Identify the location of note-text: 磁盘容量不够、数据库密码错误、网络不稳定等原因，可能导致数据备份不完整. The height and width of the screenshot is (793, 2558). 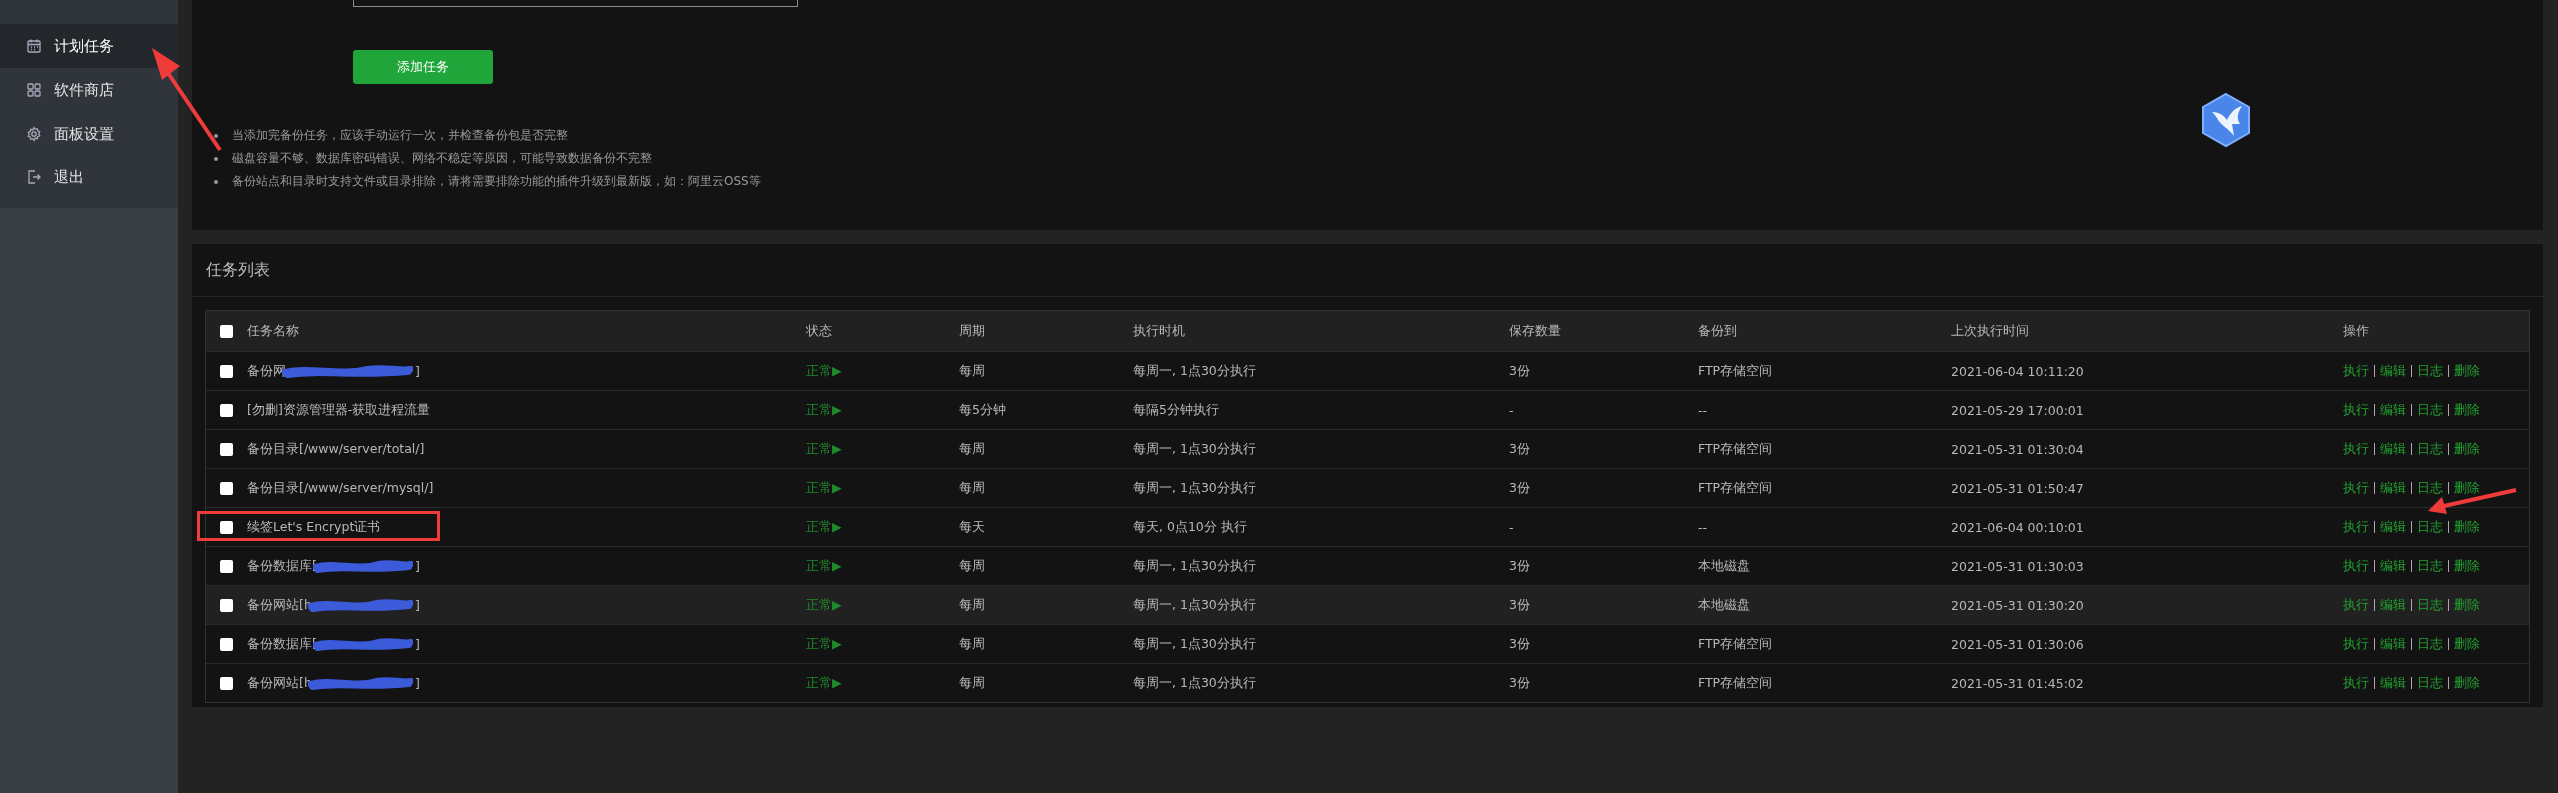
(442, 158).